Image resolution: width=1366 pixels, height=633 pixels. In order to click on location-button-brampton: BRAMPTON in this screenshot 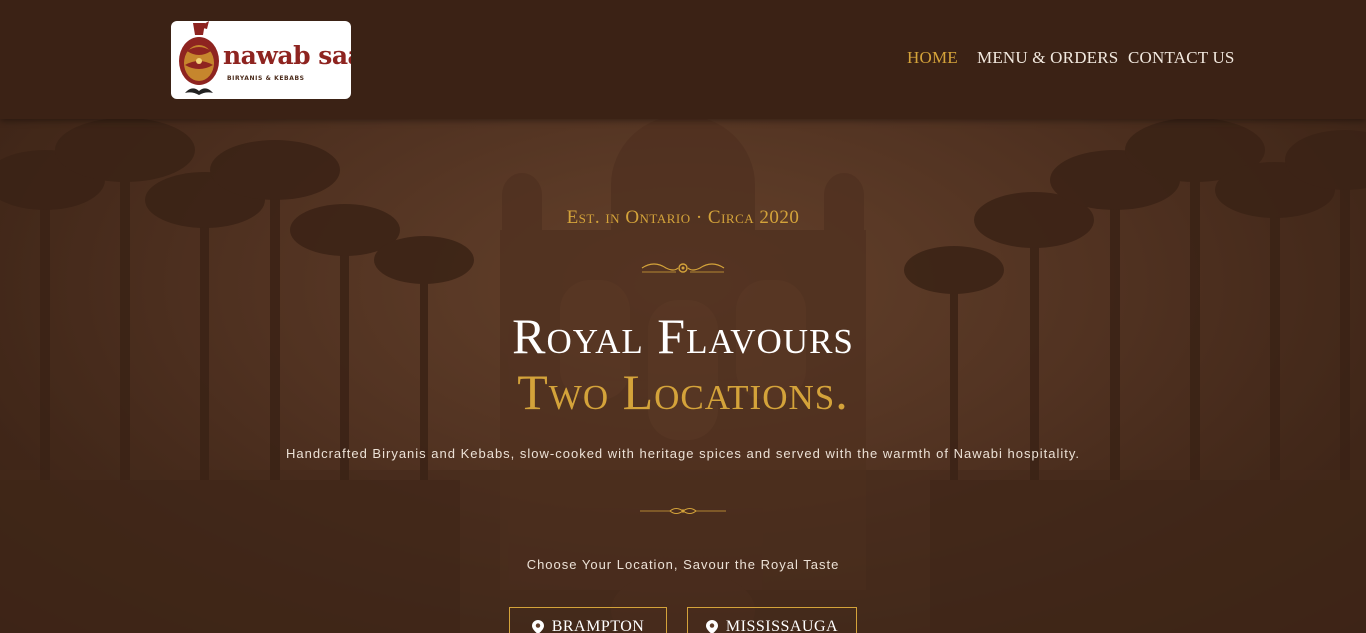, I will do `click(588, 620)`.